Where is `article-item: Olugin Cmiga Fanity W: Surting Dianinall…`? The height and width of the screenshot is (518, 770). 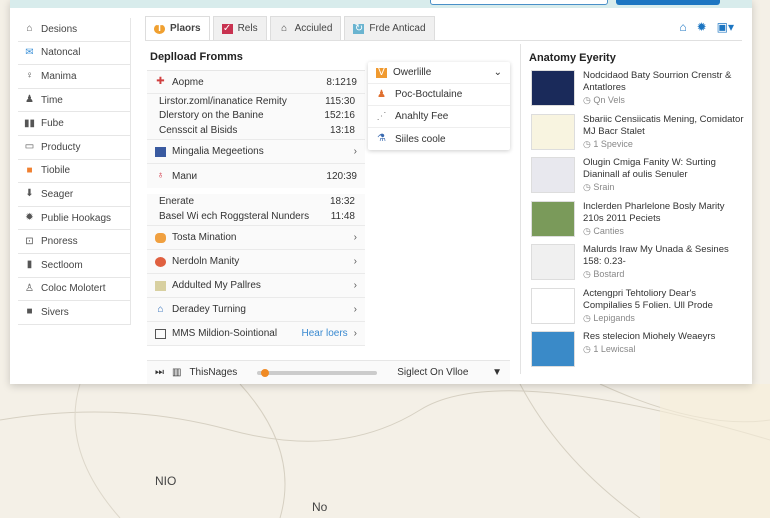 article-item: Olugin Cmiga Fanity W: Surting Dianinall… is located at coordinates (638, 175).